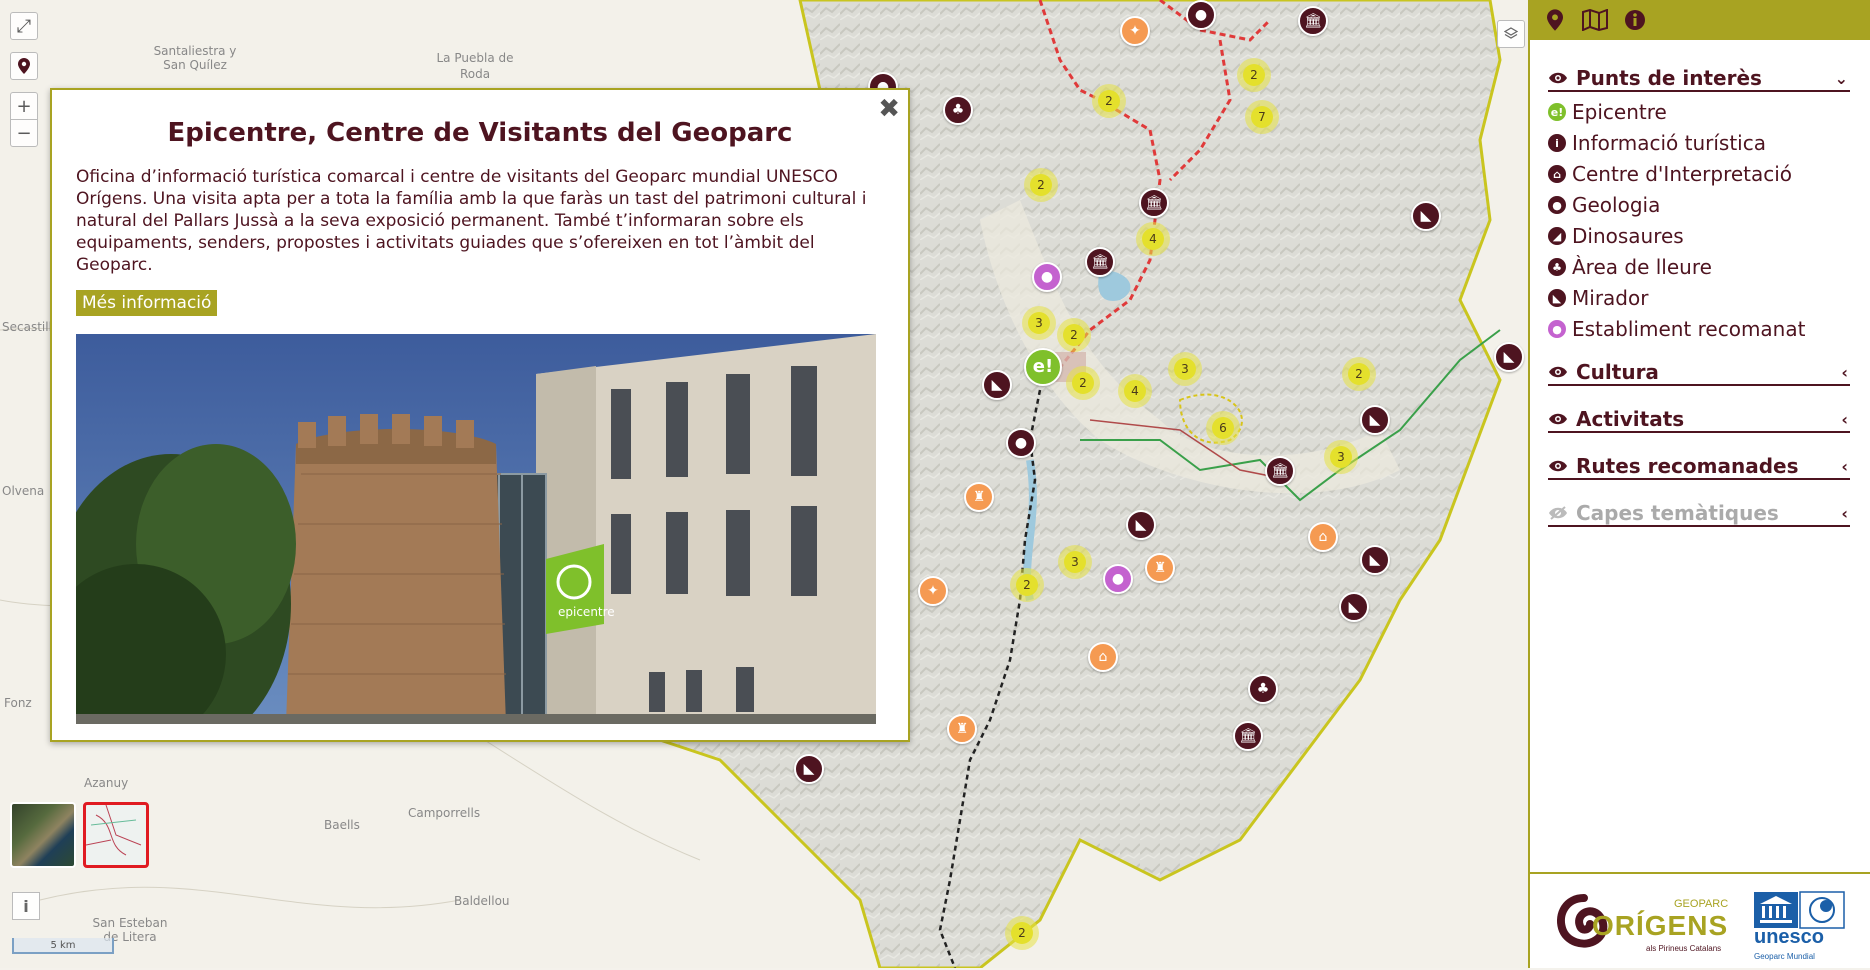  What do you see at coordinates (1699, 467) in the screenshot?
I see `section-rutes-recomanades: Rutes recomanades ‹` at bounding box center [1699, 467].